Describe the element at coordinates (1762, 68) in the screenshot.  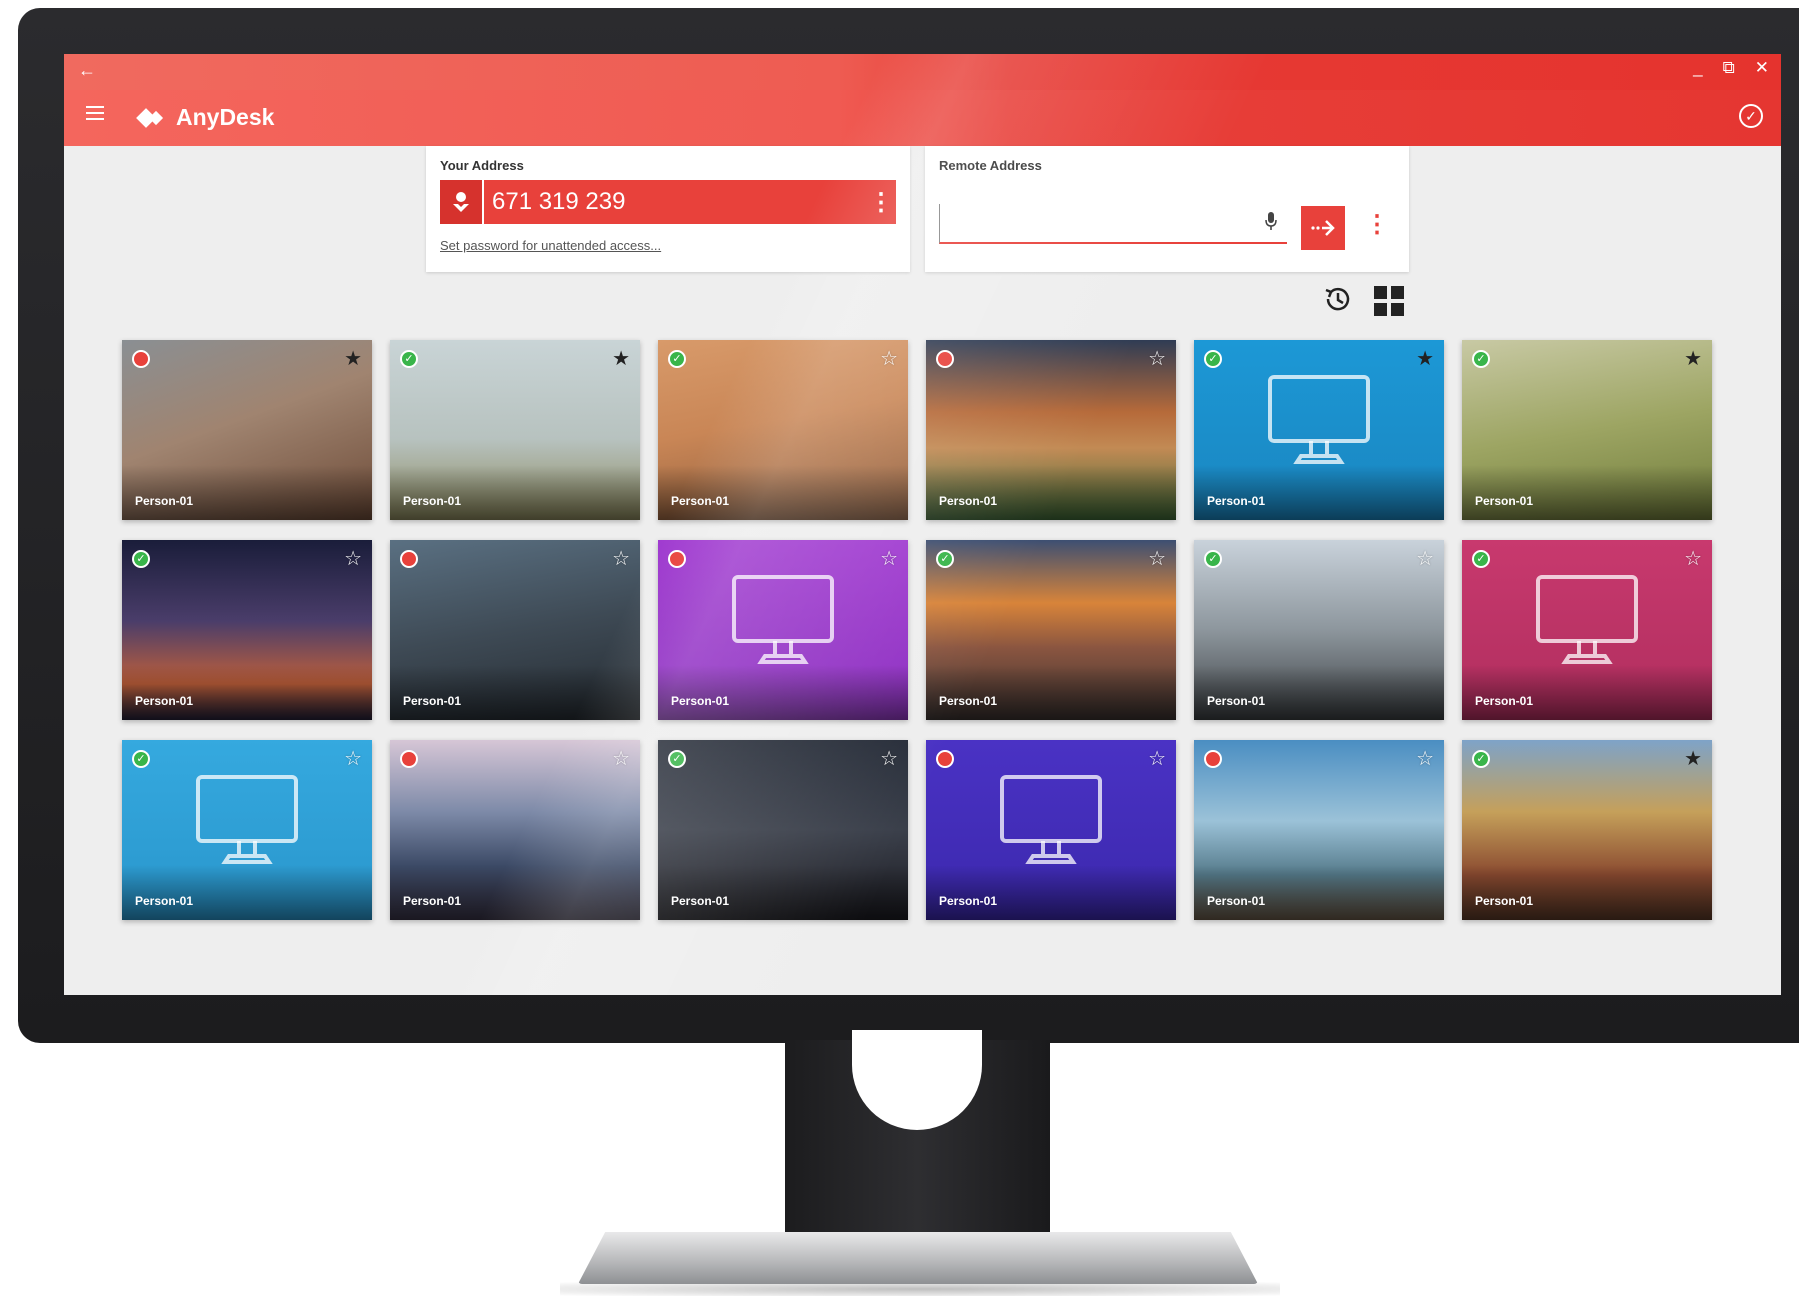
I see `close-button: ✕` at that location.